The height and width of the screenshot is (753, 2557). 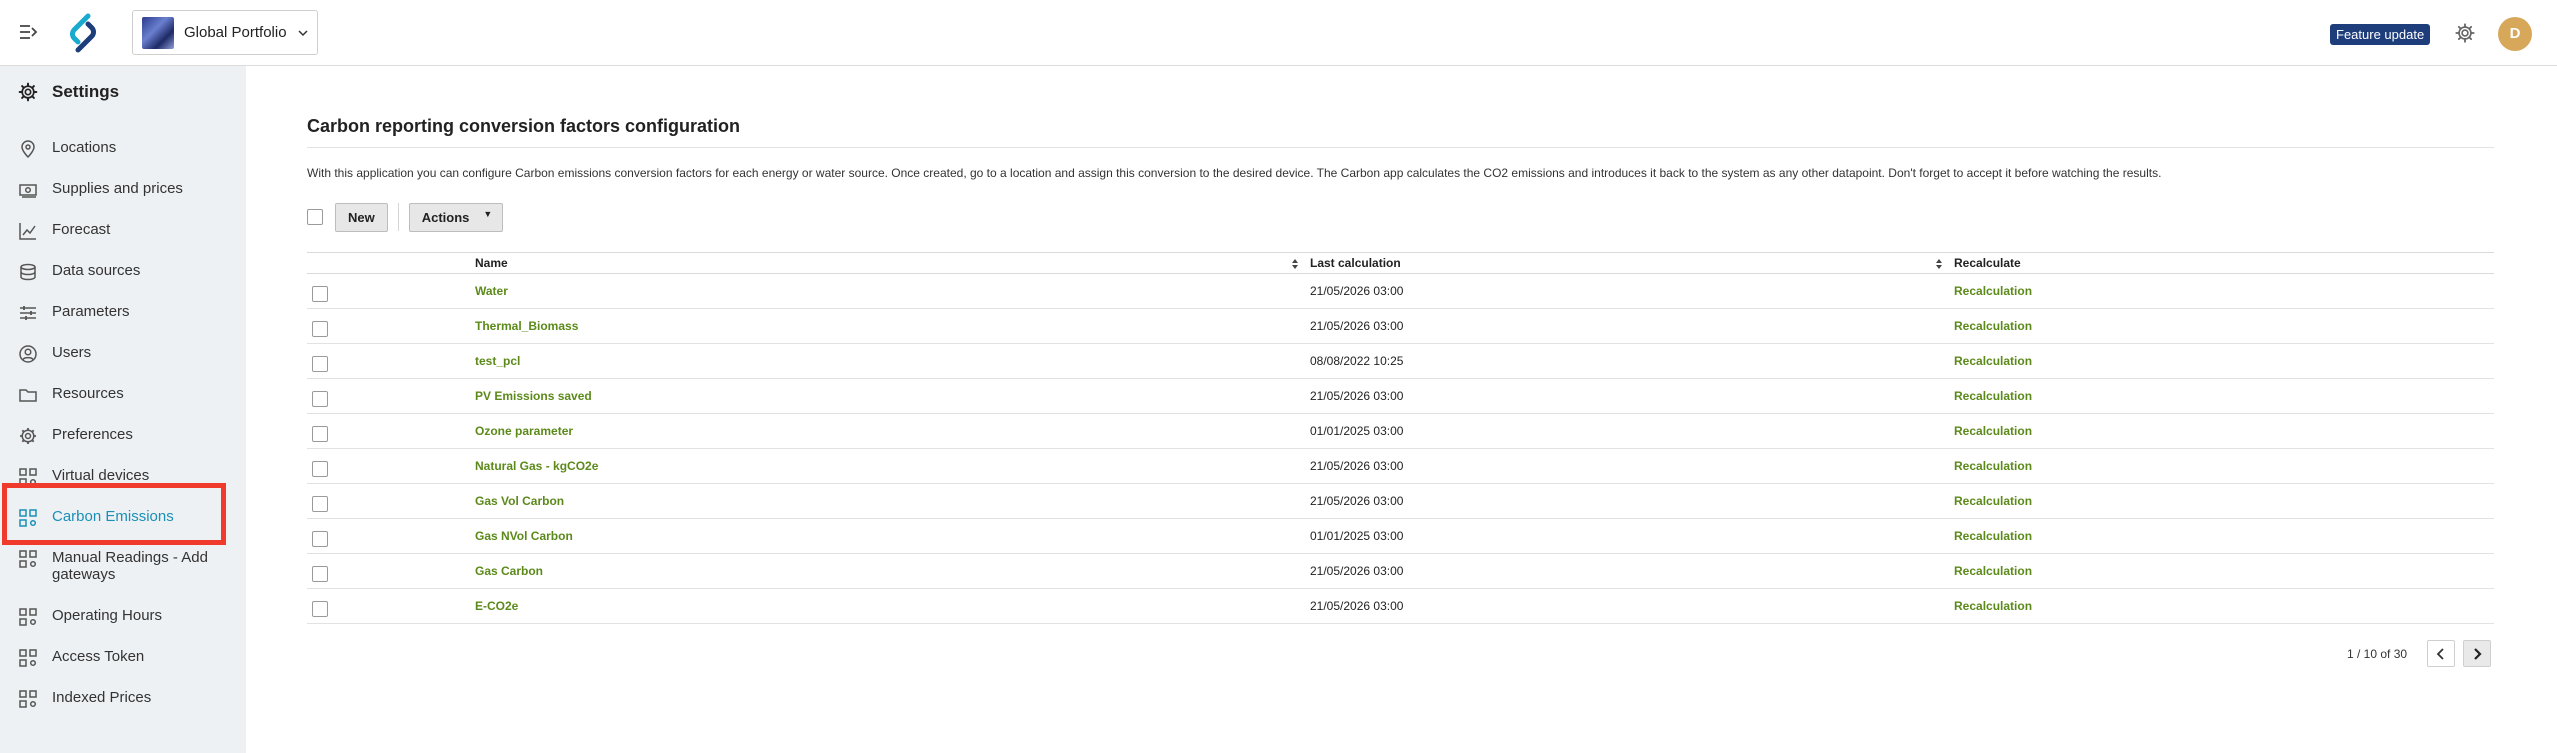 I want to click on row-name-link: Water, so click(x=491, y=291).